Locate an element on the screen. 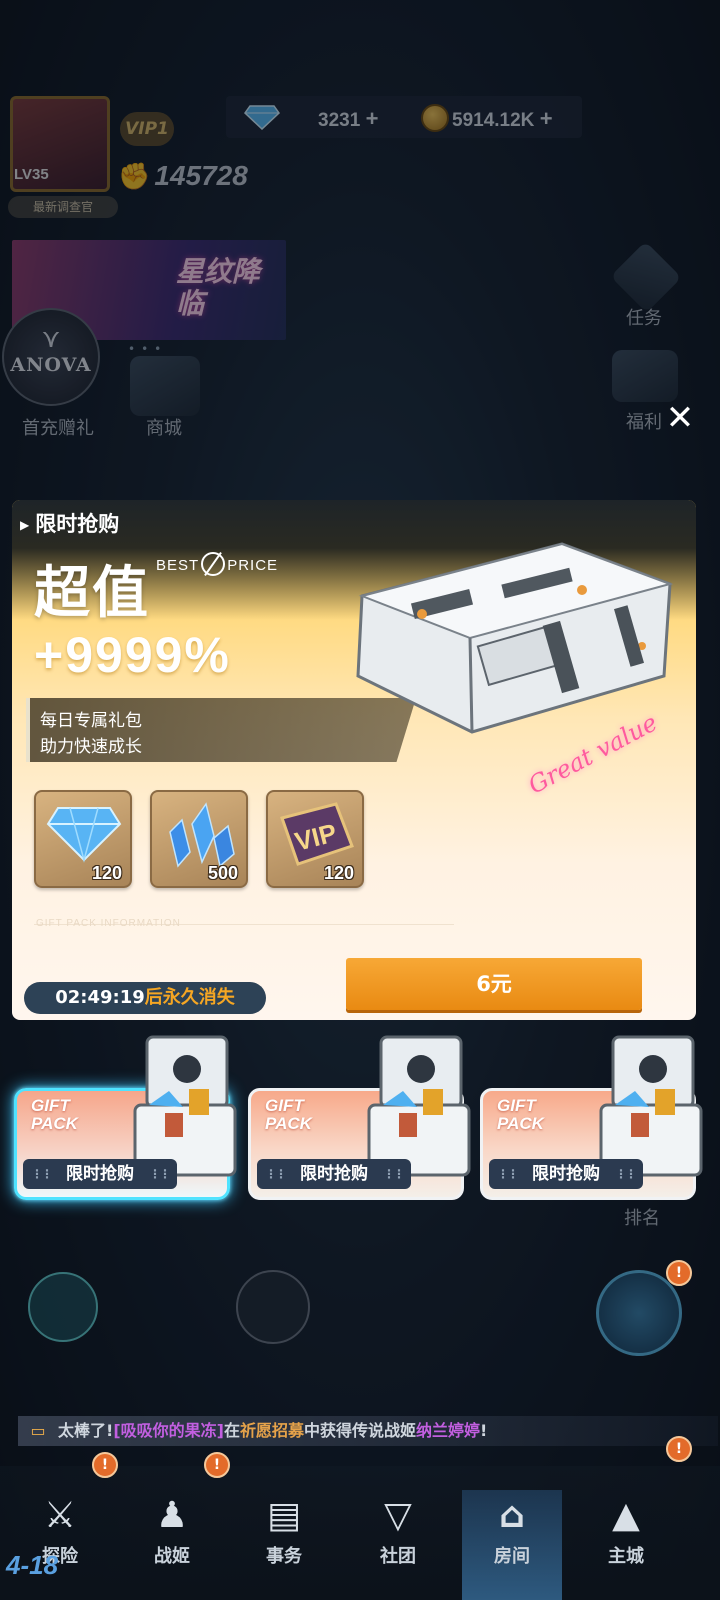 The height and width of the screenshot is (1600, 720). announcement-ticker: ▭ 太棒了![吸吸你的果冻]在祈愿招募中获得传说战姬纳兰婷婷! is located at coordinates (368, 1431).